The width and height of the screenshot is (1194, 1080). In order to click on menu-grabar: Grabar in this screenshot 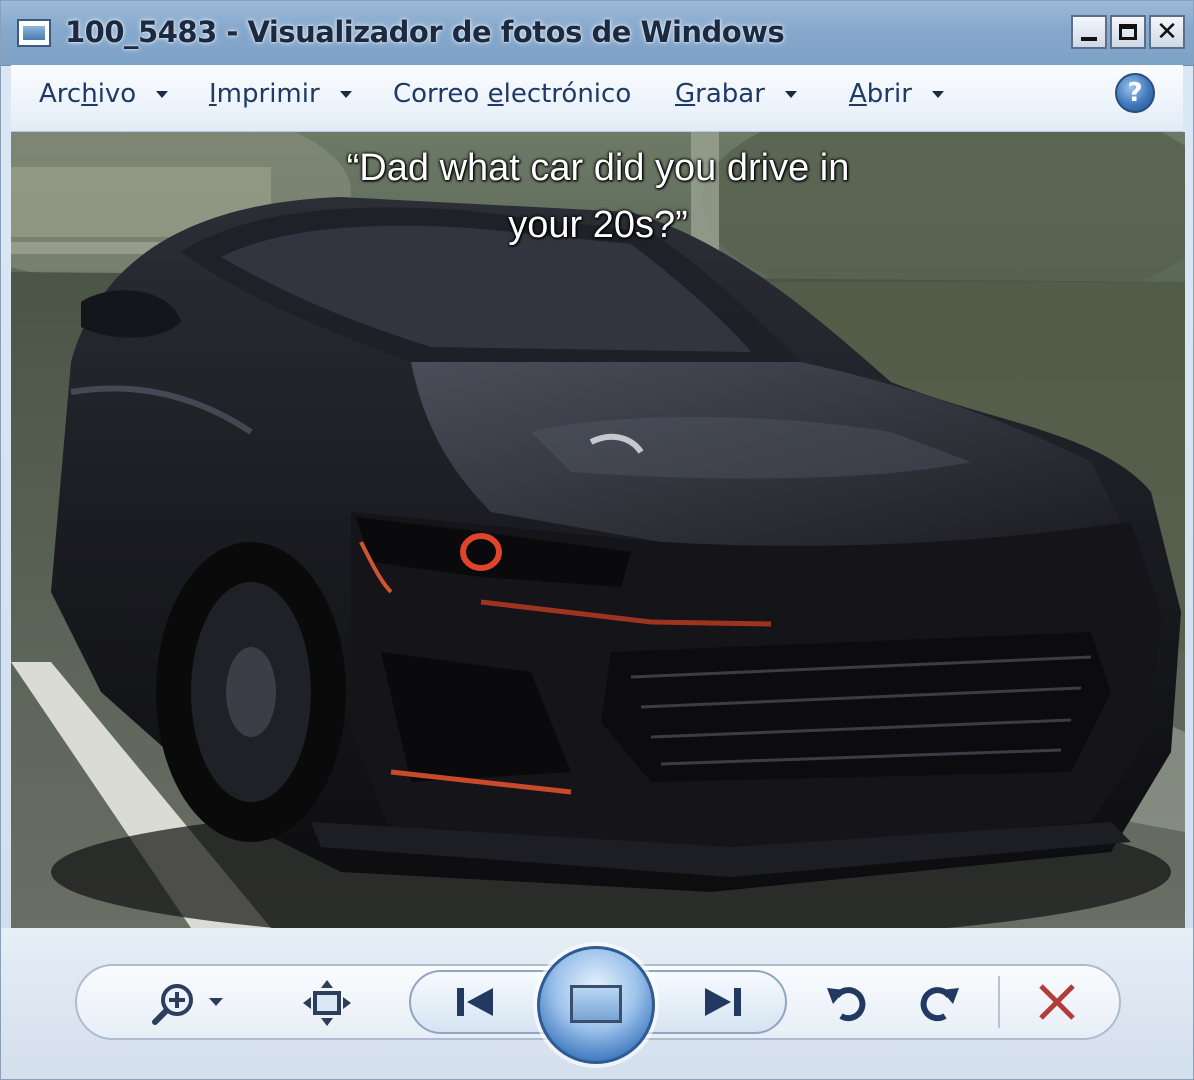, I will do `click(736, 94)`.